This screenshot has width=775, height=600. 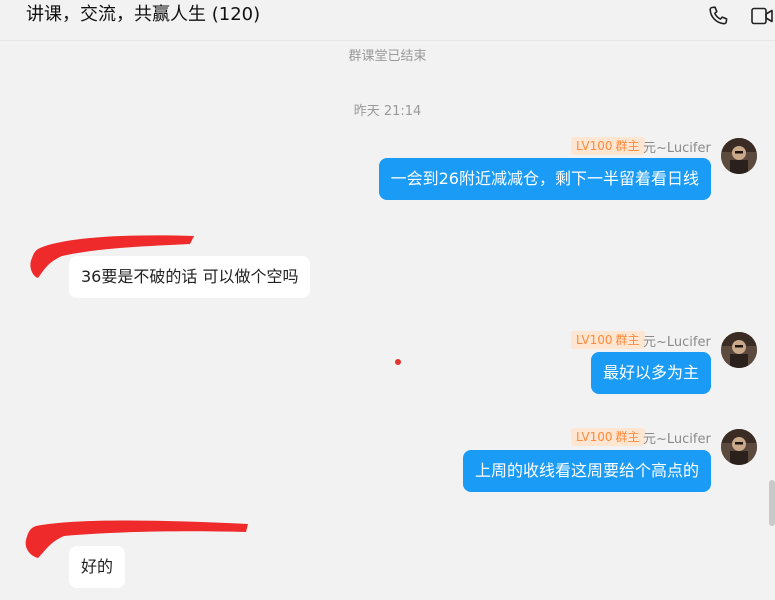 What do you see at coordinates (387, 111) in the screenshot?
I see `timestamp: 昨天 21:14` at bounding box center [387, 111].